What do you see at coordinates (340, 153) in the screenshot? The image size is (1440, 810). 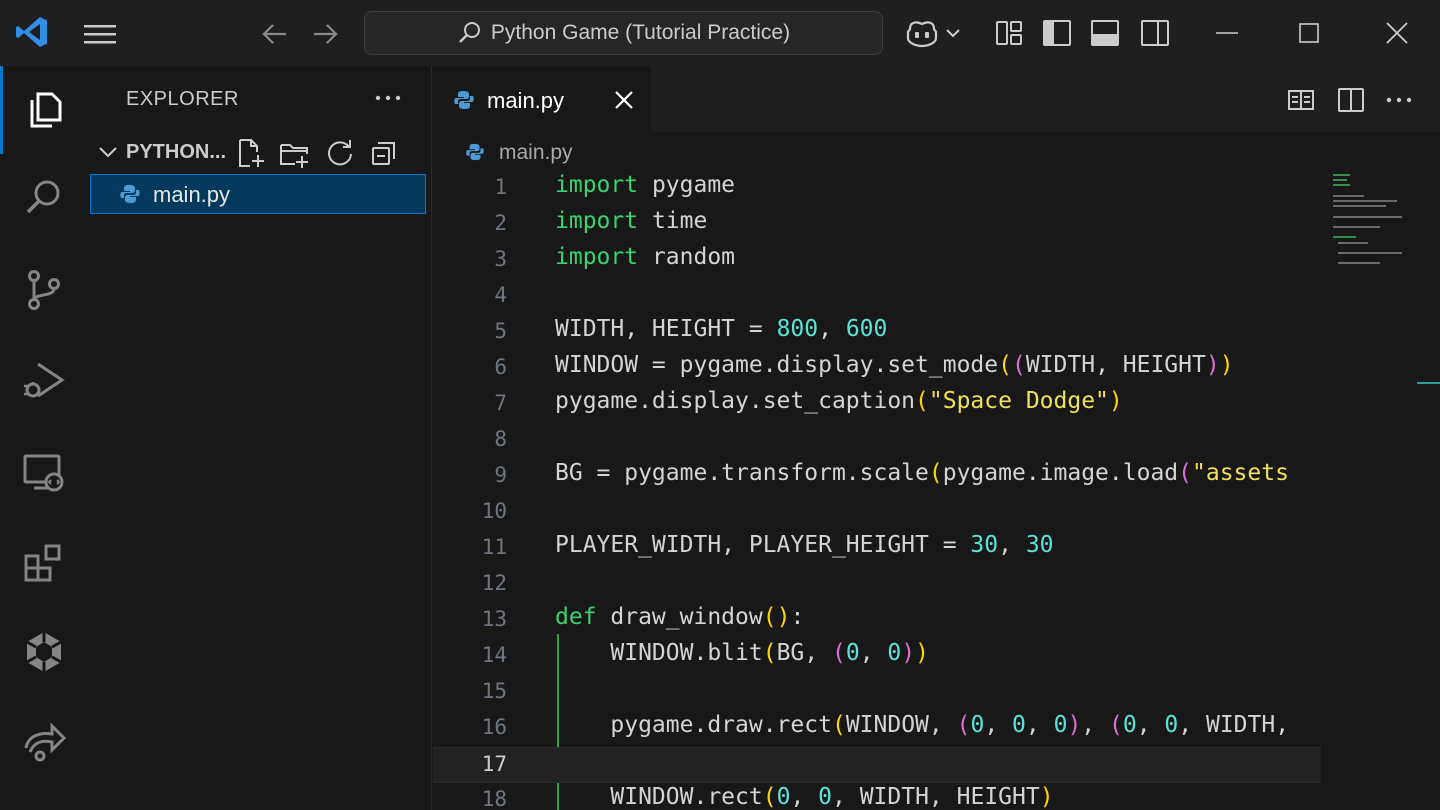 I see `refresh-icon` at bounding box center [340, 153].